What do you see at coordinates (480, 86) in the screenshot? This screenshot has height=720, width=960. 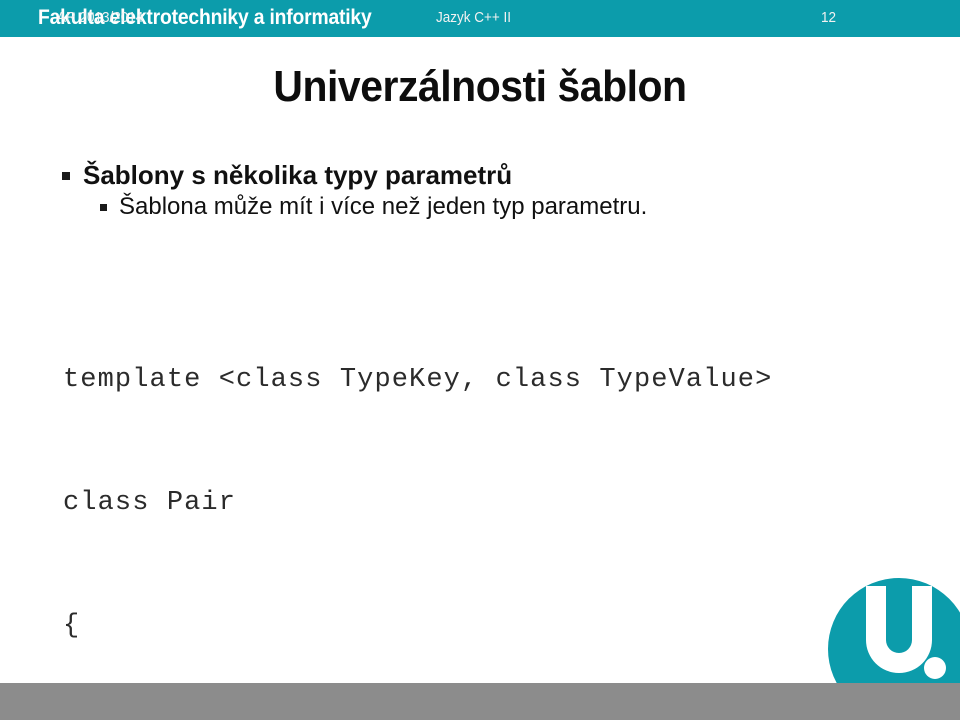 I see `page-title: Univerzálnosti šablon` at bounding box center [480, 86].